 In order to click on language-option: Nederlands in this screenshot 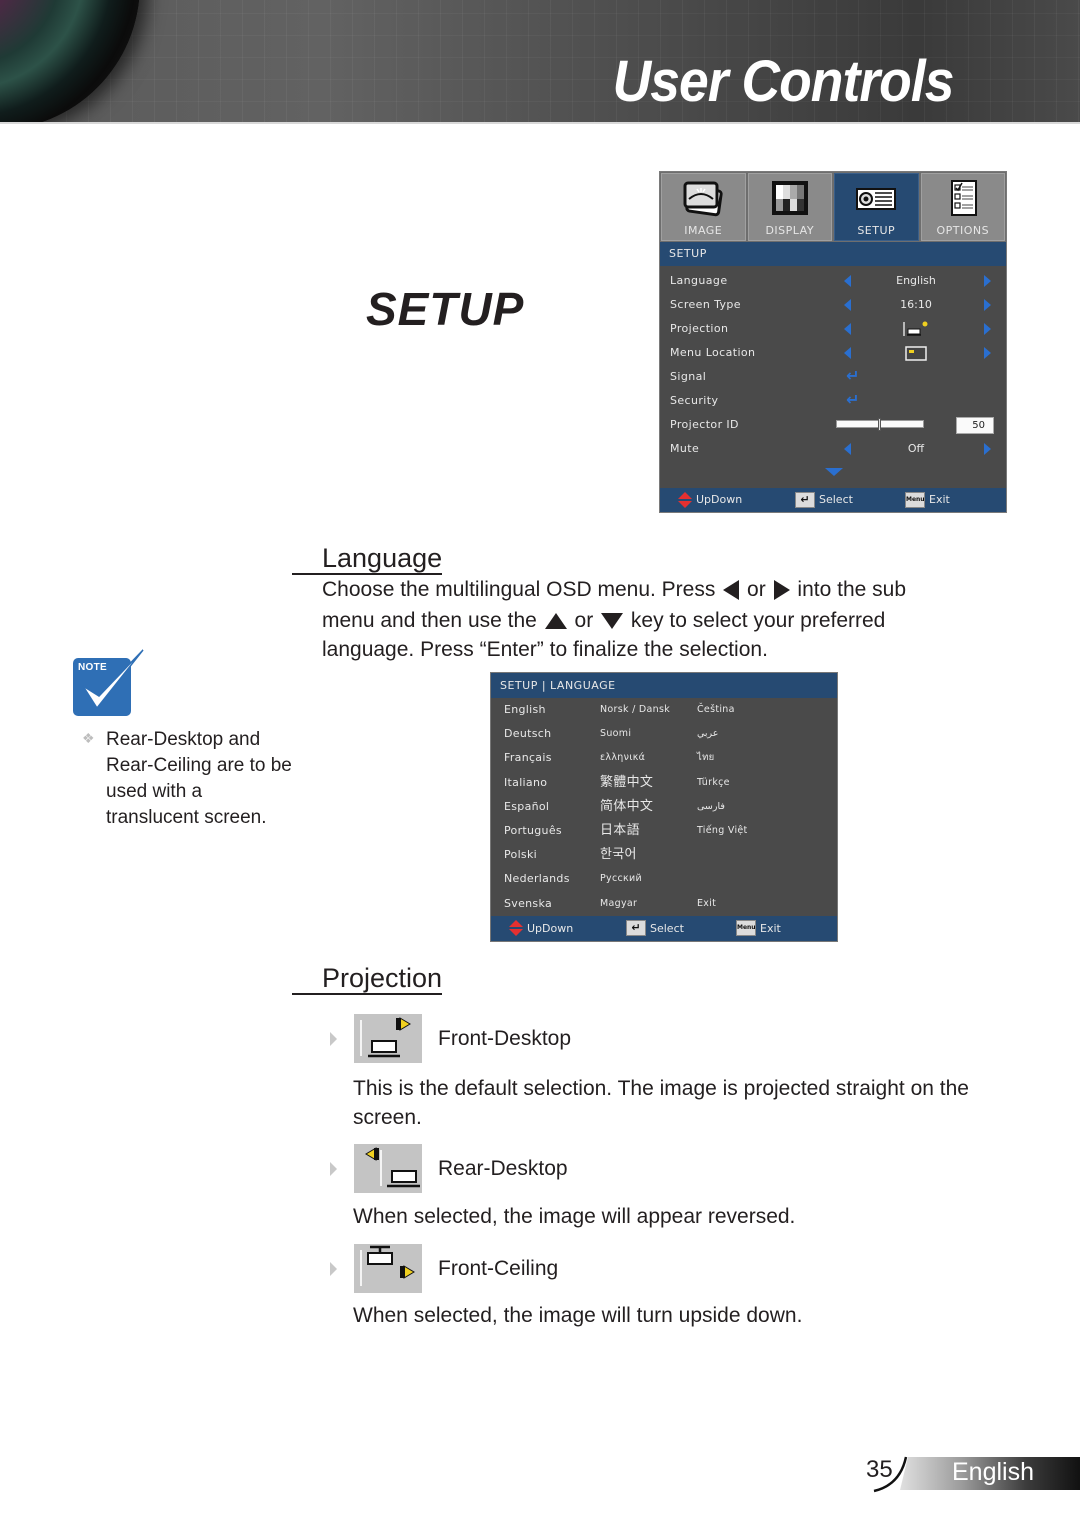, I will do `click(537, 879)`.